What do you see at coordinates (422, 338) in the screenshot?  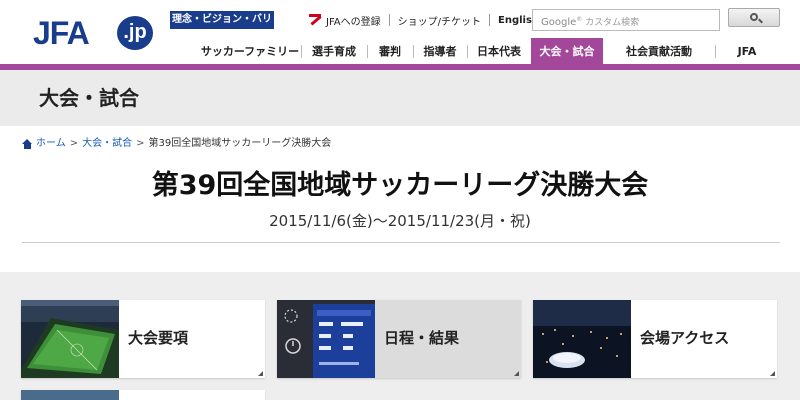 I see `card-label: 日程・結果` at bounding box center [422, 338].